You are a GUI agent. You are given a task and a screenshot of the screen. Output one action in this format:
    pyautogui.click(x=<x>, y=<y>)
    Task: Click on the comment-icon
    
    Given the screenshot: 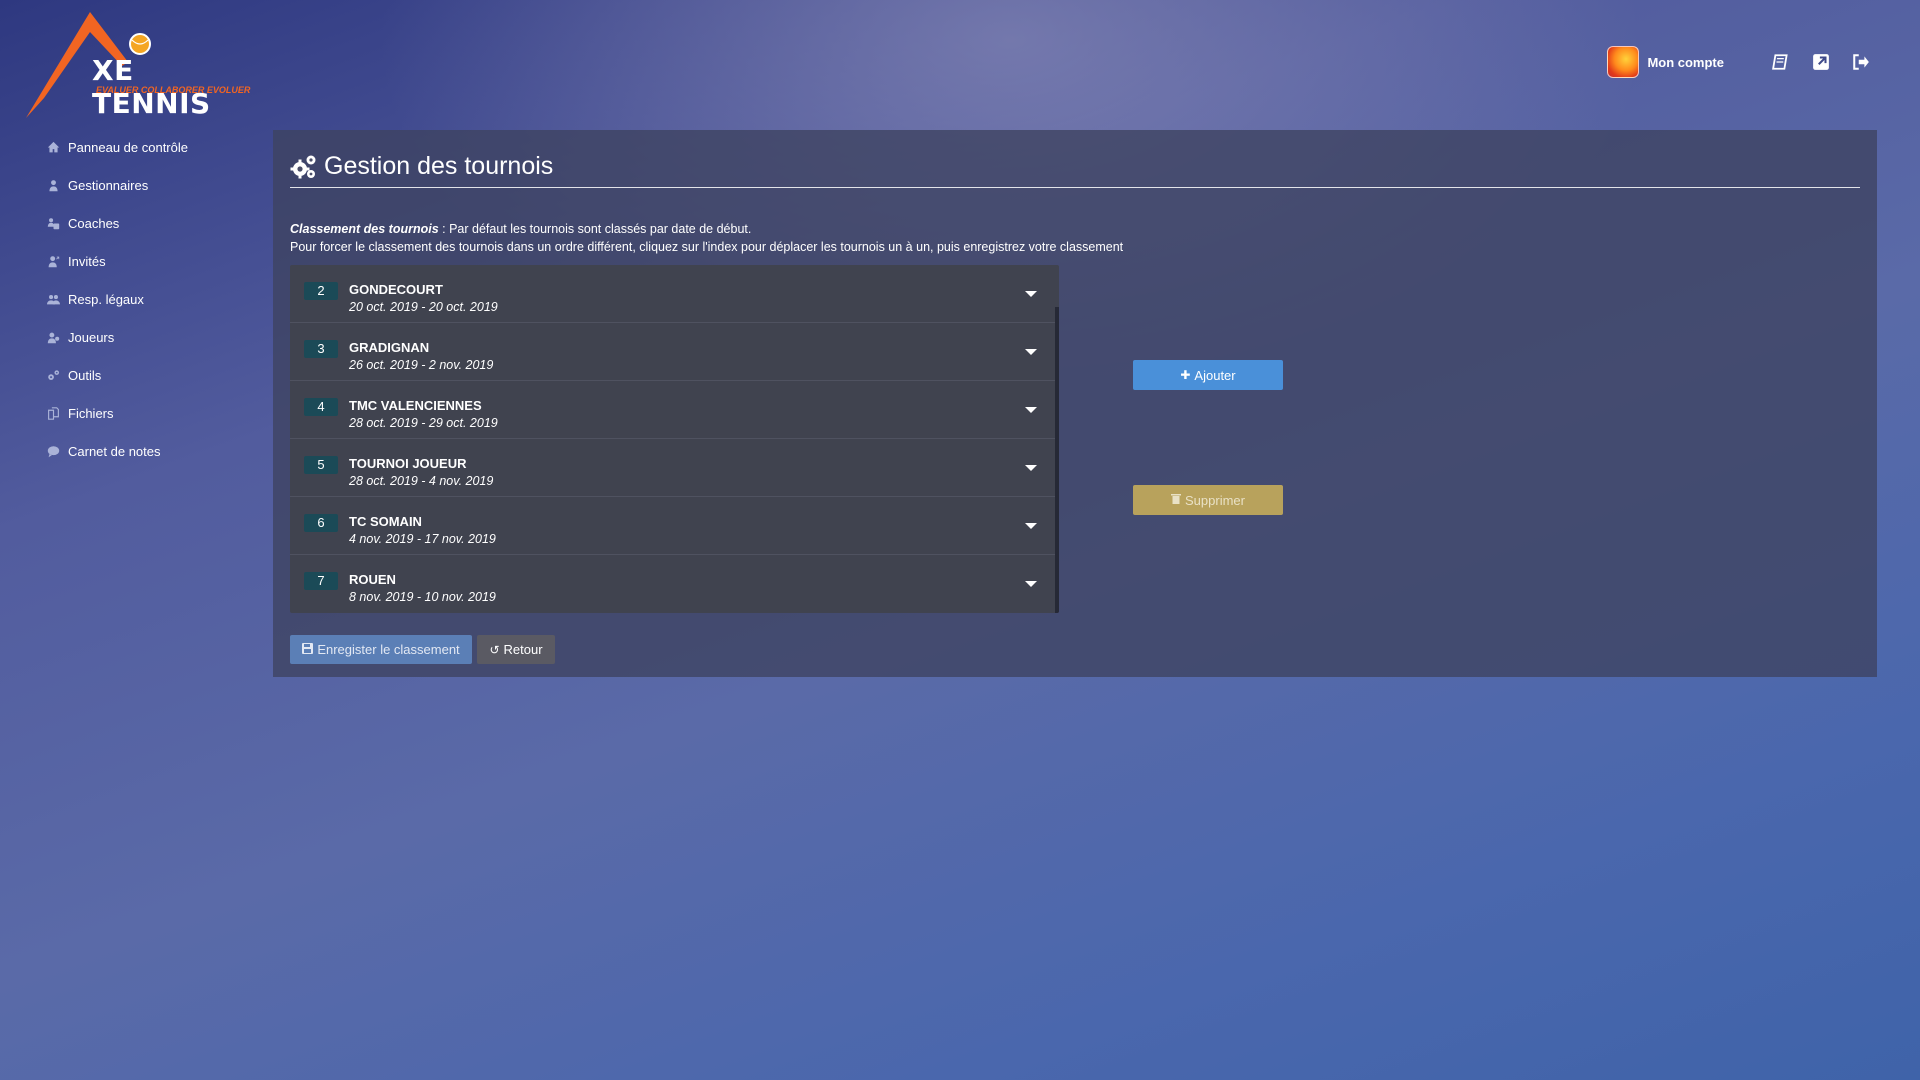 What is the action you would take?
    pyautogui.click(x=53, y=451)
    